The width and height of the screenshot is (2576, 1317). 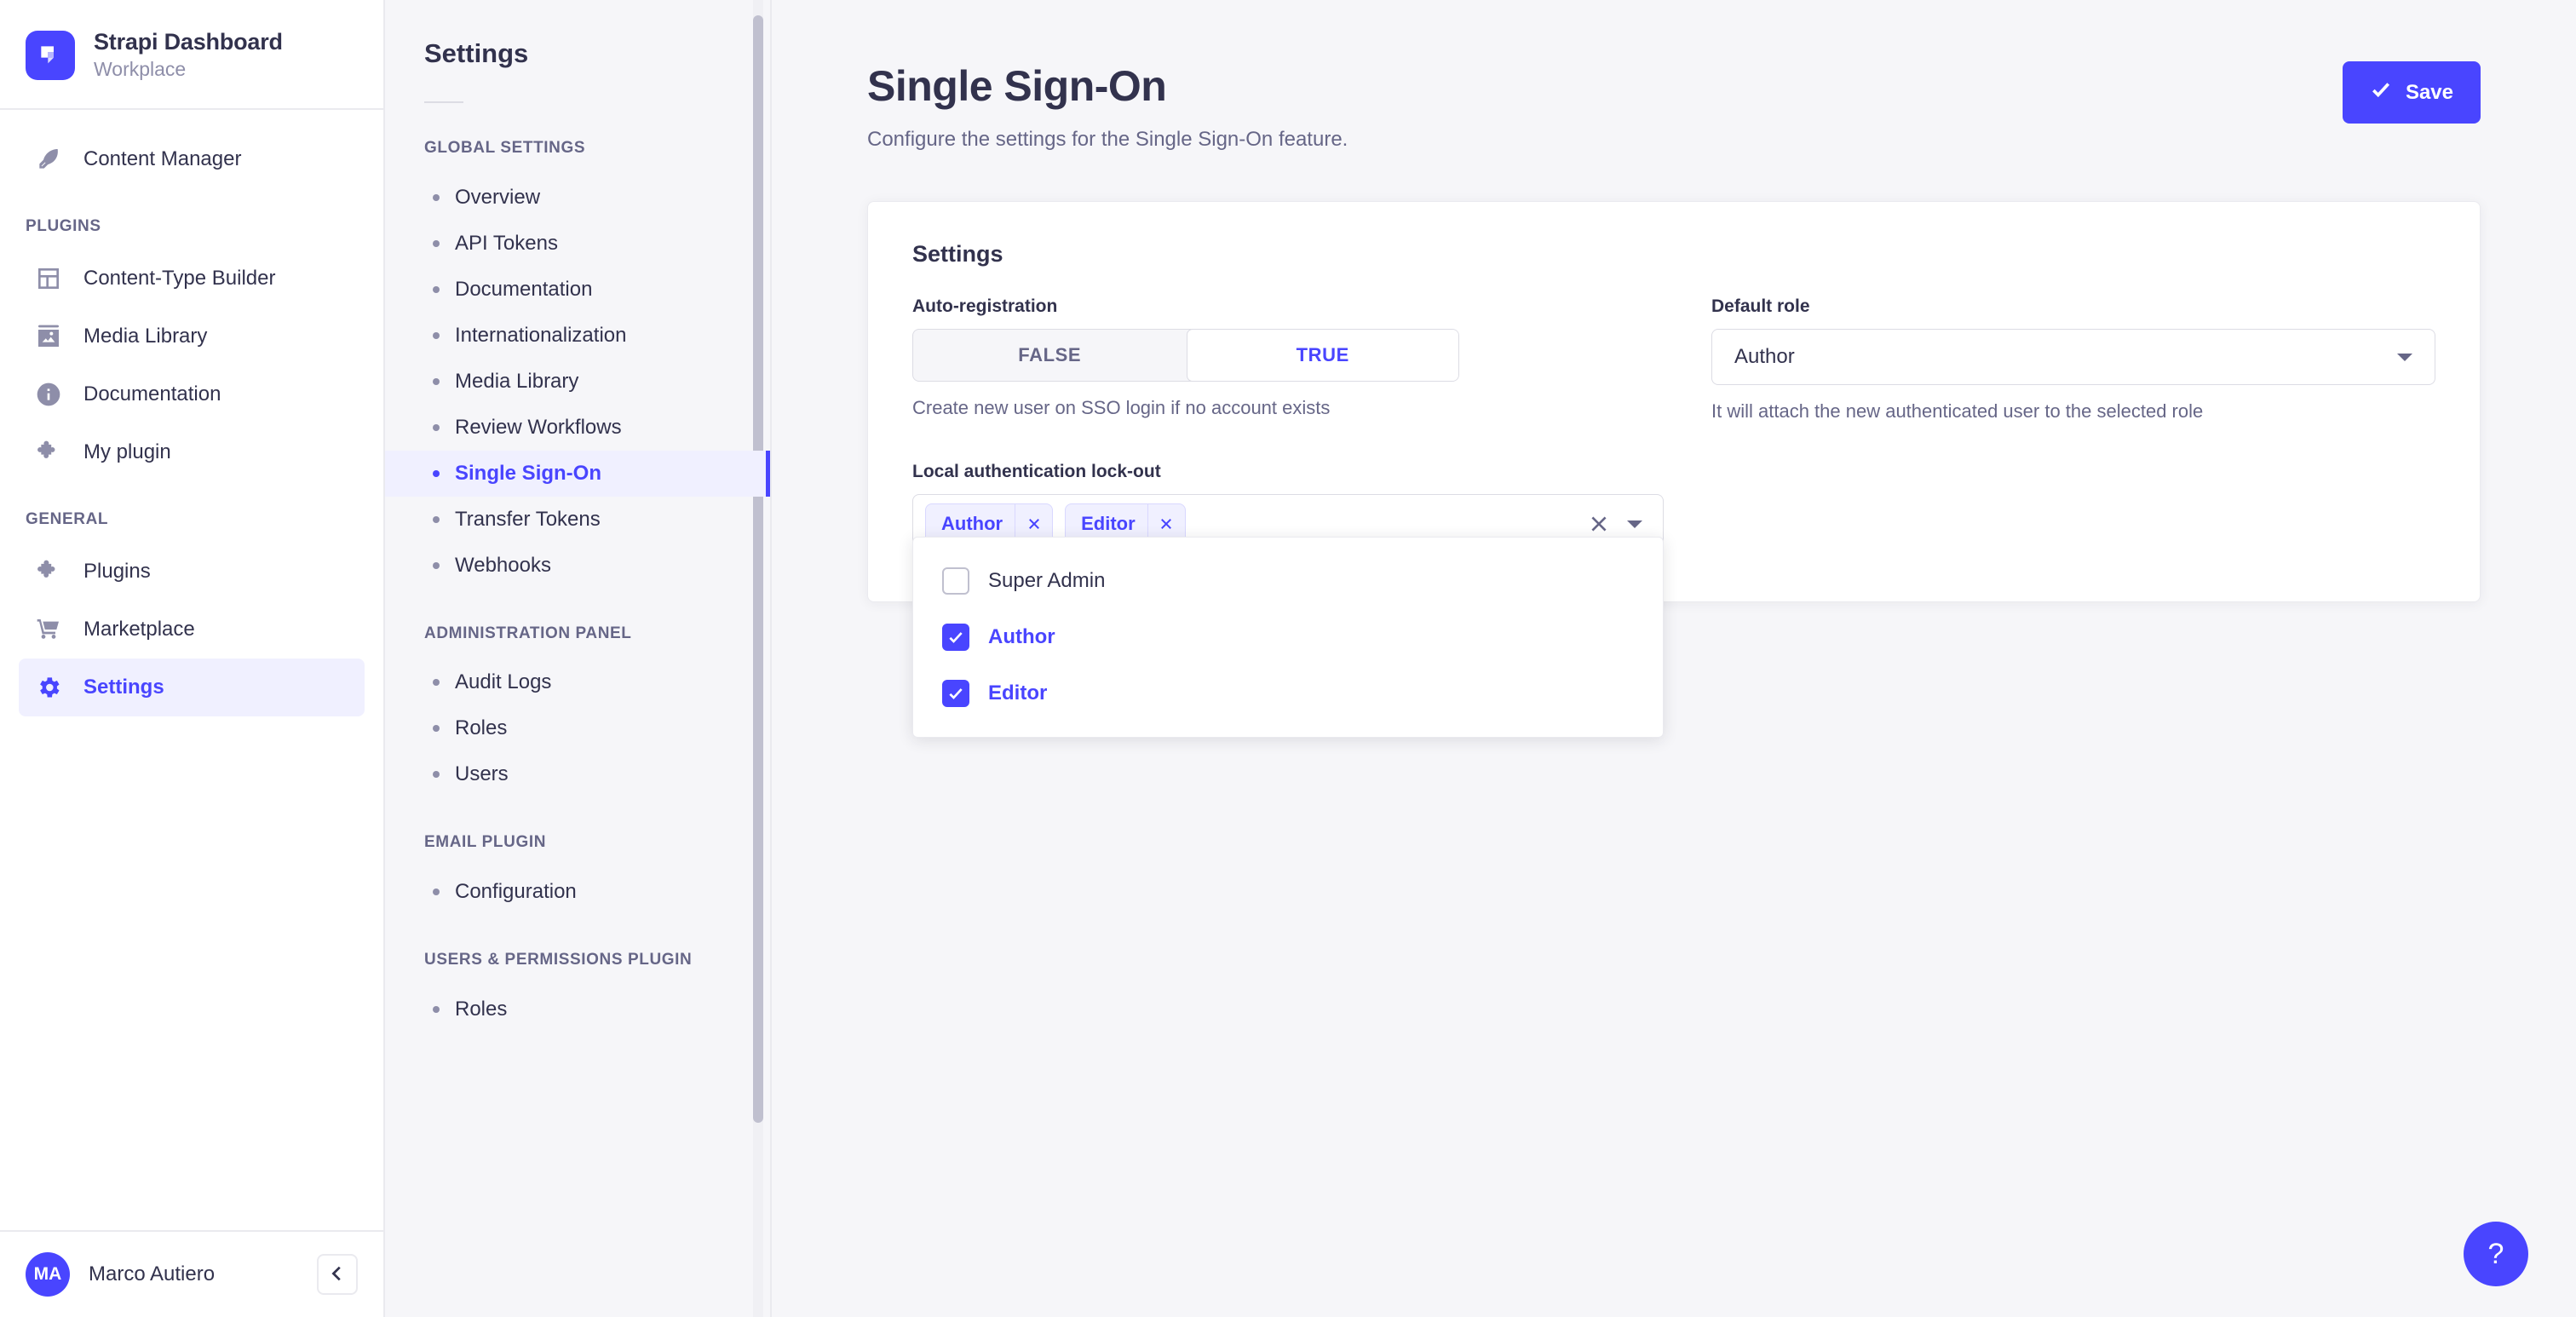 I want to click on subnav-item-label: Internationalization, so click(x=541, y=335).